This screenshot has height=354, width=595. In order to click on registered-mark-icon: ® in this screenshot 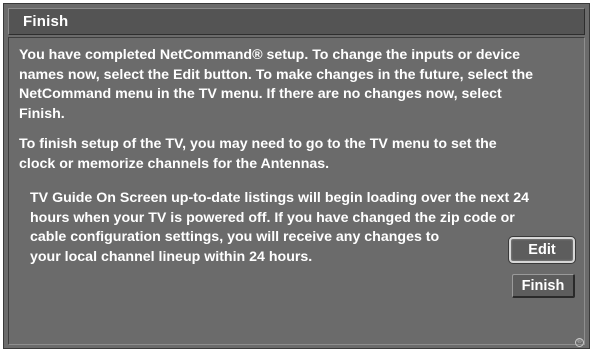, I will do `click(579, 342)`.